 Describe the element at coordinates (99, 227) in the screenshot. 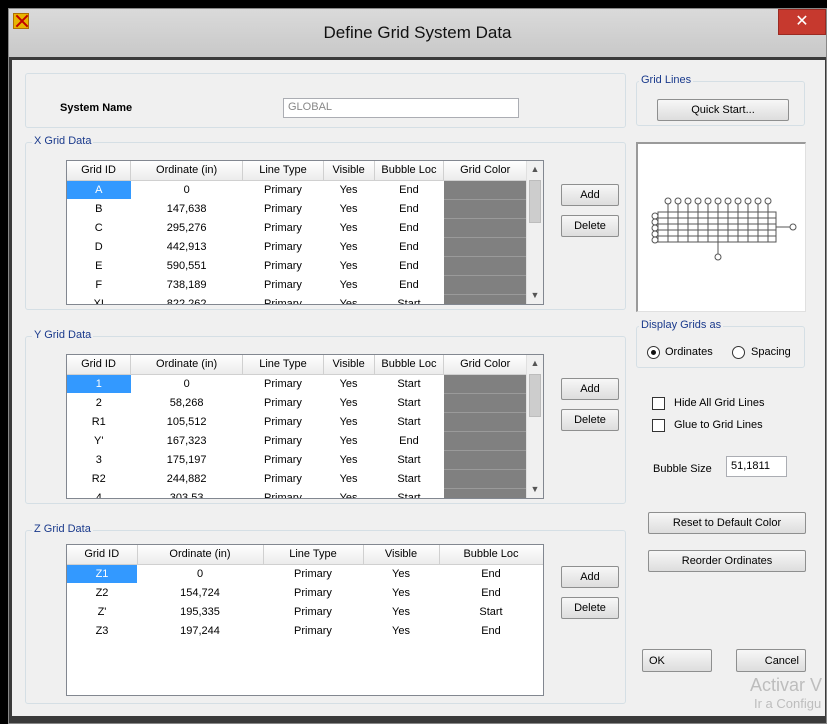

I see `table-cell: C` at that location.